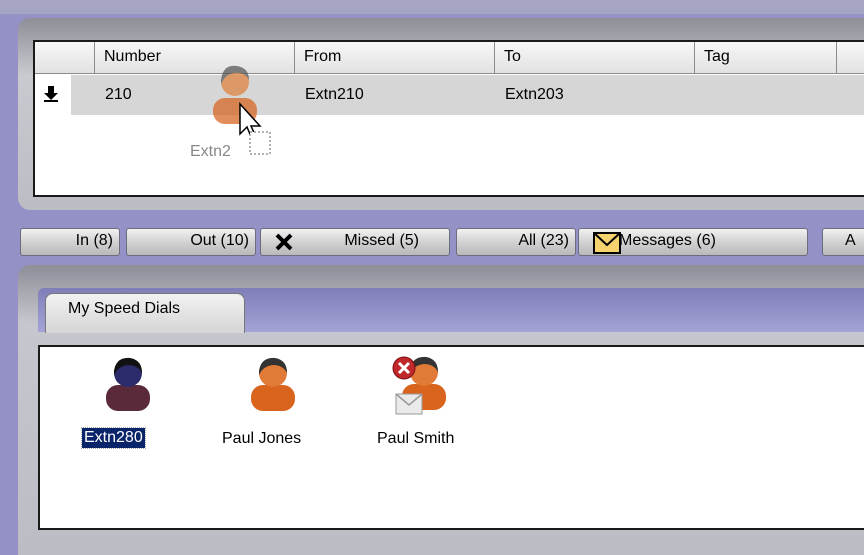 This screenshot has height=555, width=864. What do you see at coordinates (70, 242) in the screenshot?
I see `tab-in: In (8)` at bounding box center [70, 242].